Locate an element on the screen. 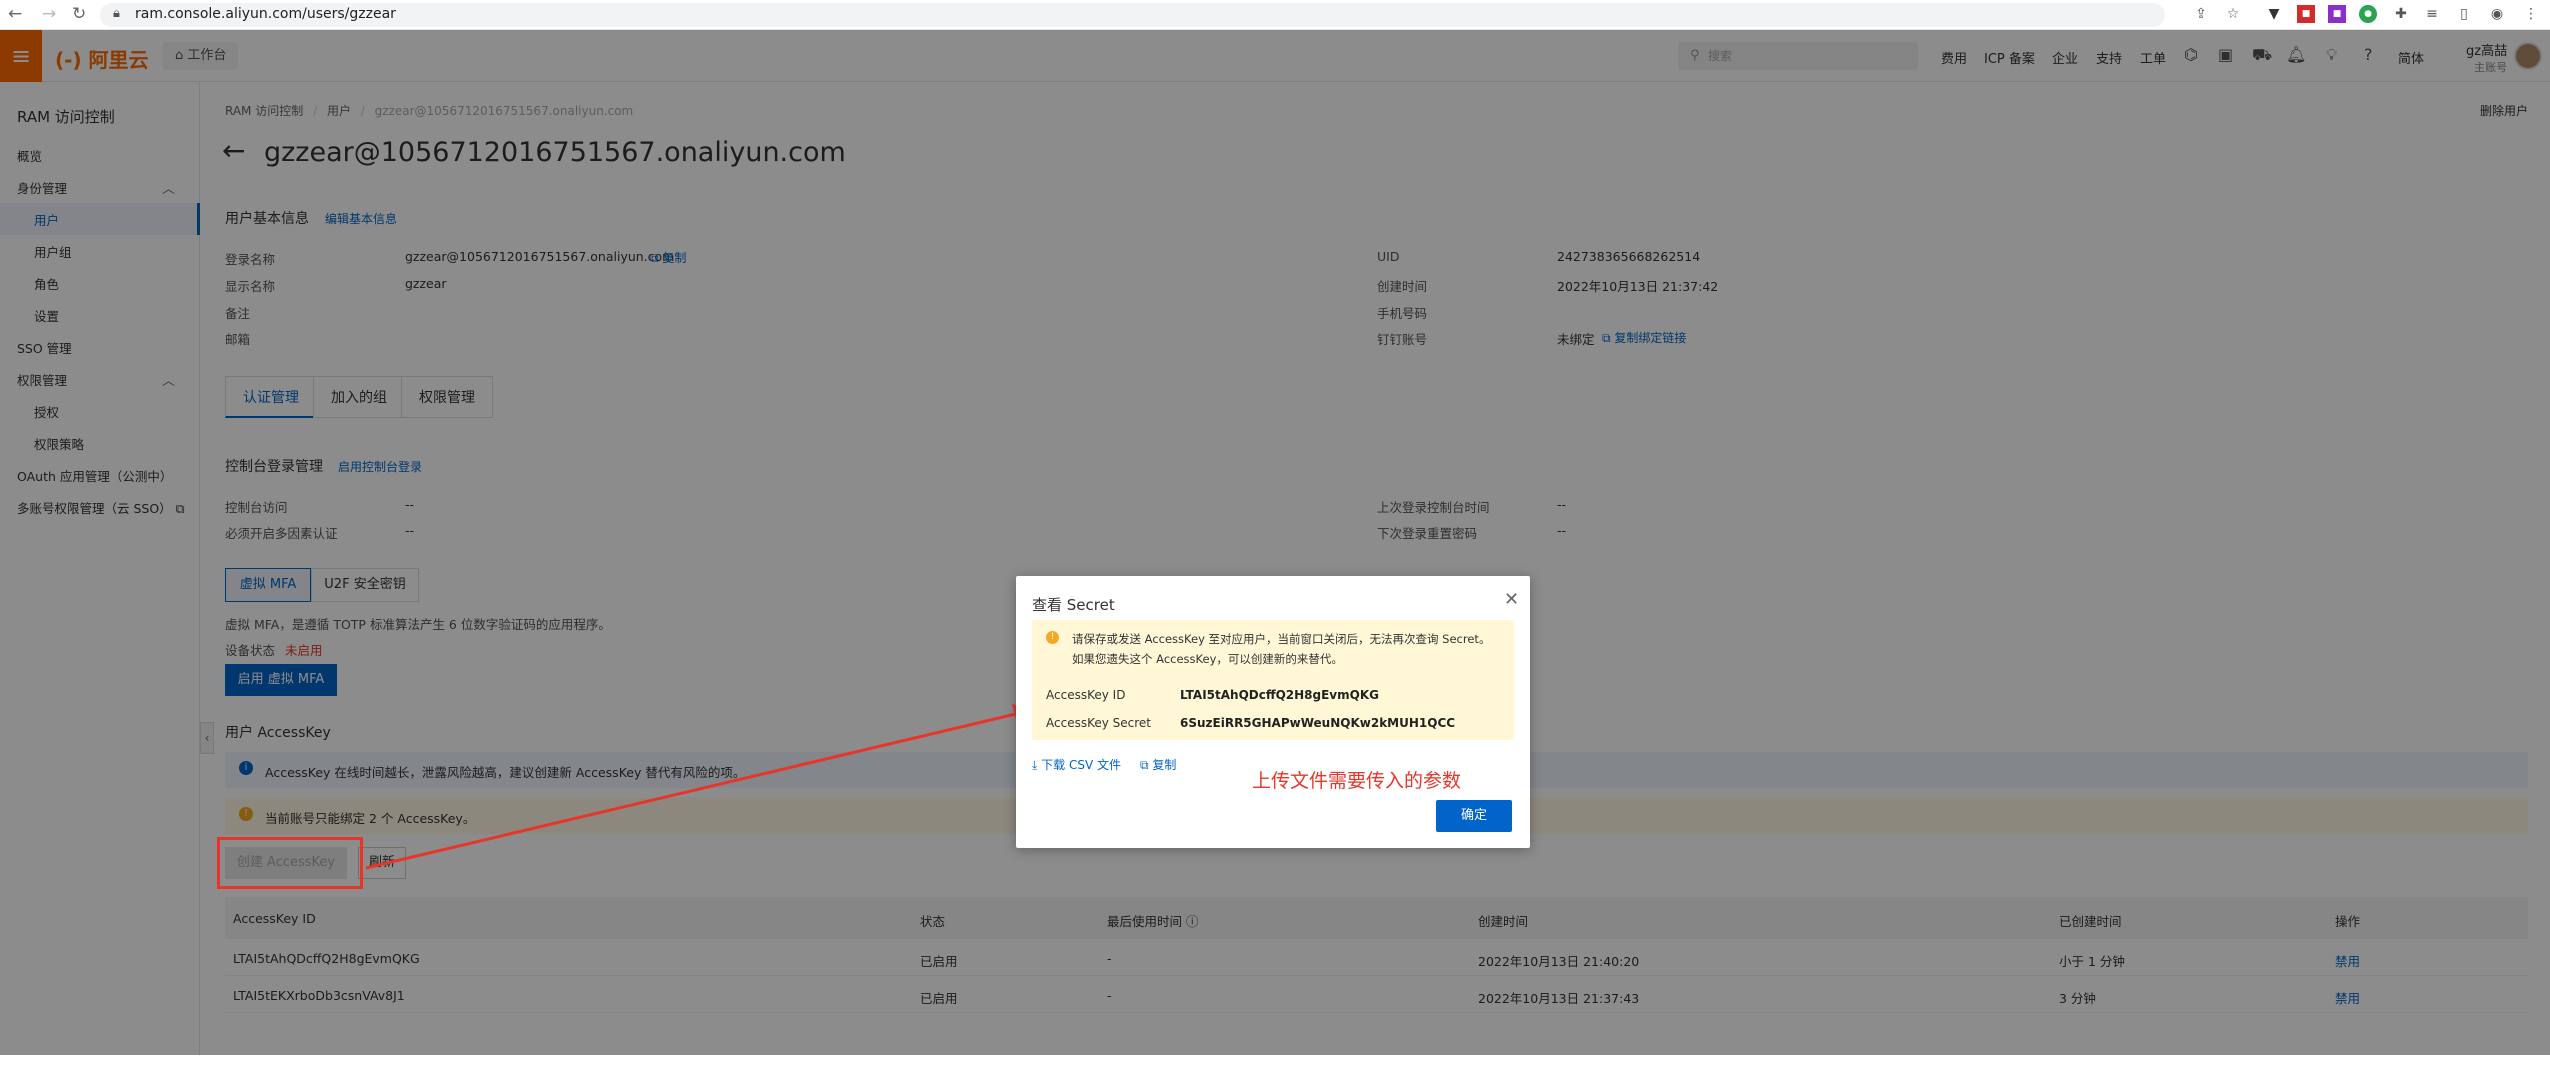 This screenshot has width=2550, height=1073. copy-label: 复制 is located at coordinates (1164, 765).